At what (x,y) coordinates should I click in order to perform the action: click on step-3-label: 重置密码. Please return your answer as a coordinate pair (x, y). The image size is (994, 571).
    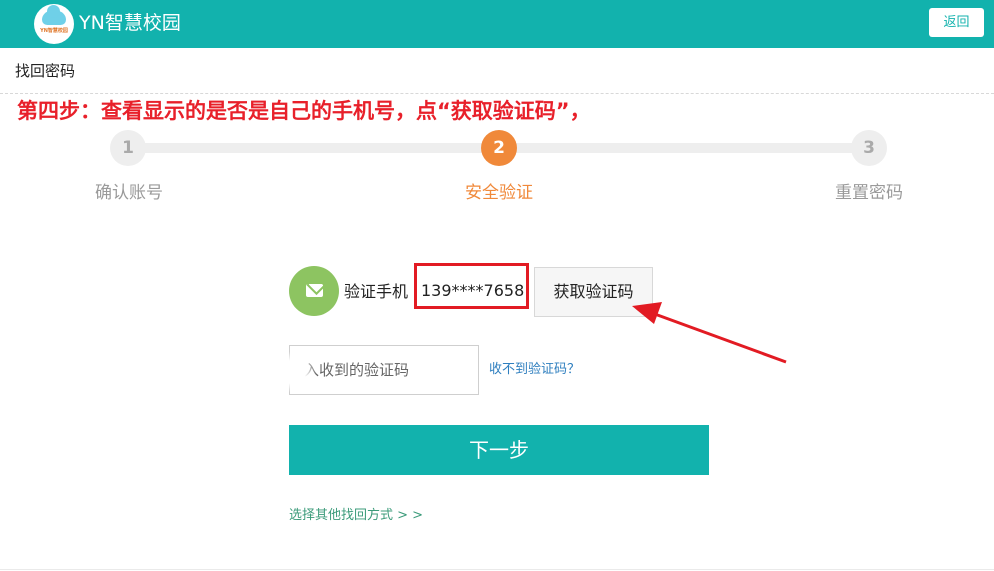
    Looking at the image, I should click on (869, 193).